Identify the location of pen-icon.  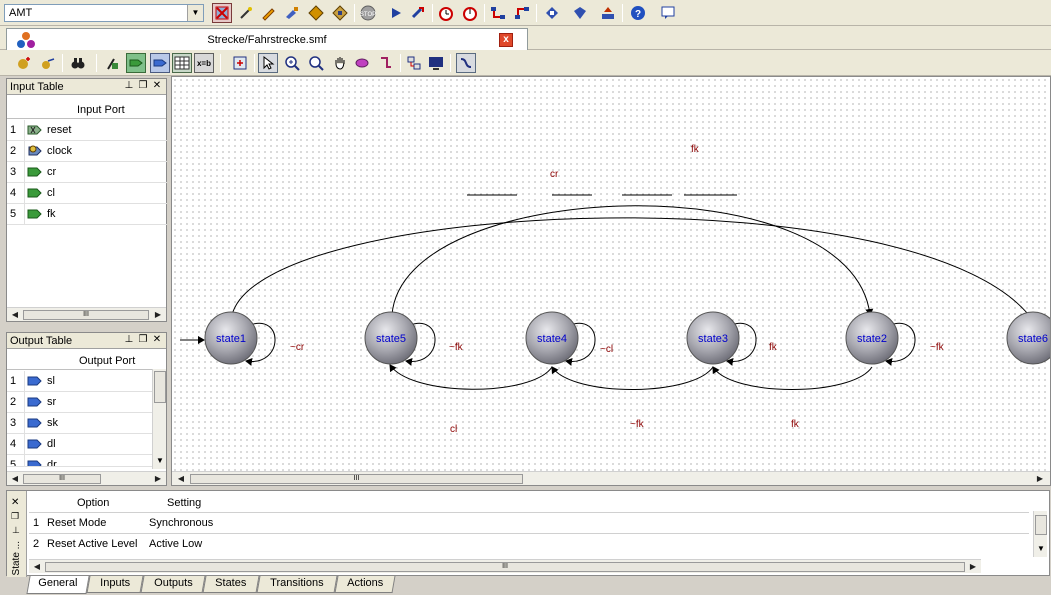
(292, 13).